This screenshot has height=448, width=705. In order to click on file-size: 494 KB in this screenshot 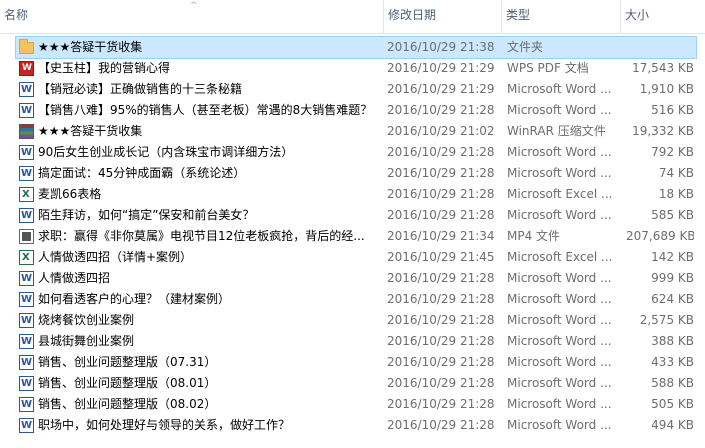, I will do `click(672, 425)`.